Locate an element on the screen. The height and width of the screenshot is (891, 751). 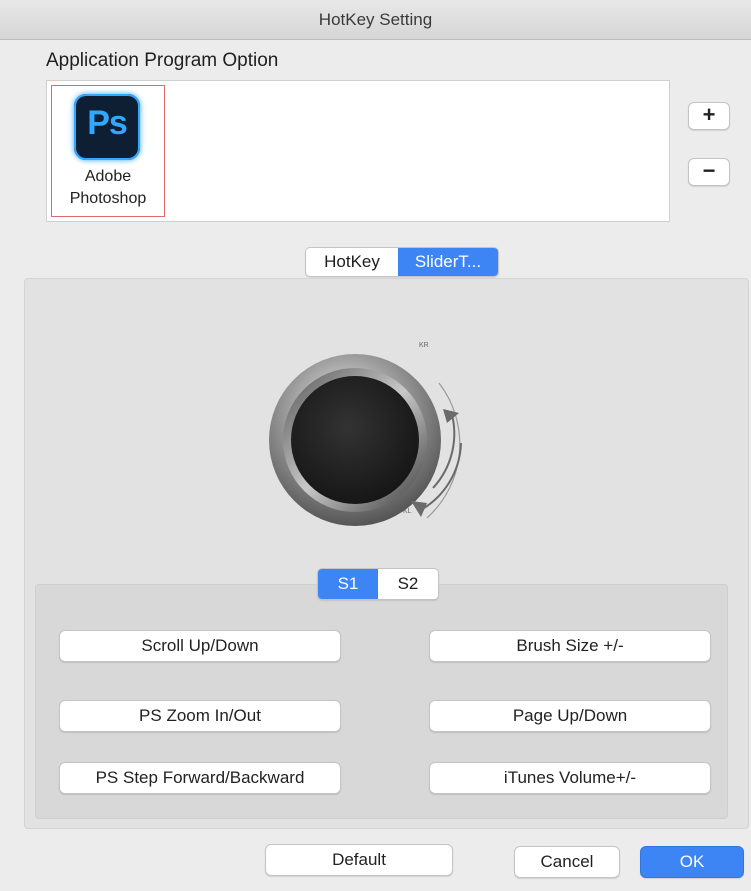
slot-tabs: S1 S2 is located at coordinates (378, 584).